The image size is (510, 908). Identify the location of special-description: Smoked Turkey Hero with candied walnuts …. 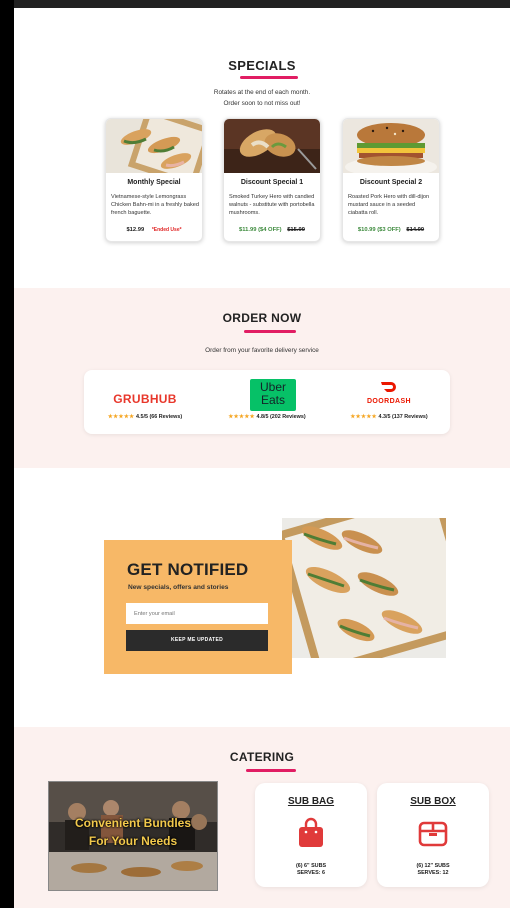
(272, 205).